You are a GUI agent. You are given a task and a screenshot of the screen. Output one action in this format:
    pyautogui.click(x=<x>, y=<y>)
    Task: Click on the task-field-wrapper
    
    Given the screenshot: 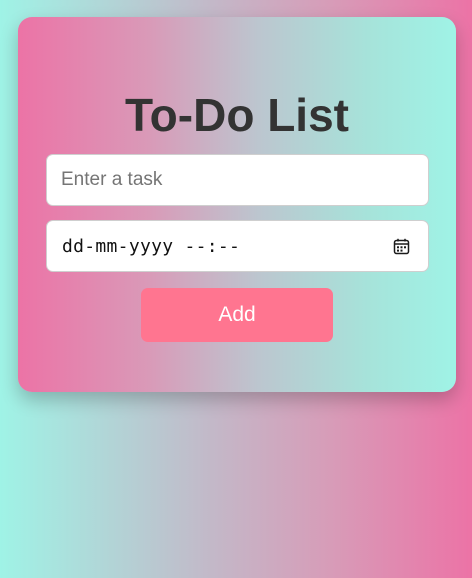 What is the action you would take?
    pyautogui.click(x=237, y=180)
    